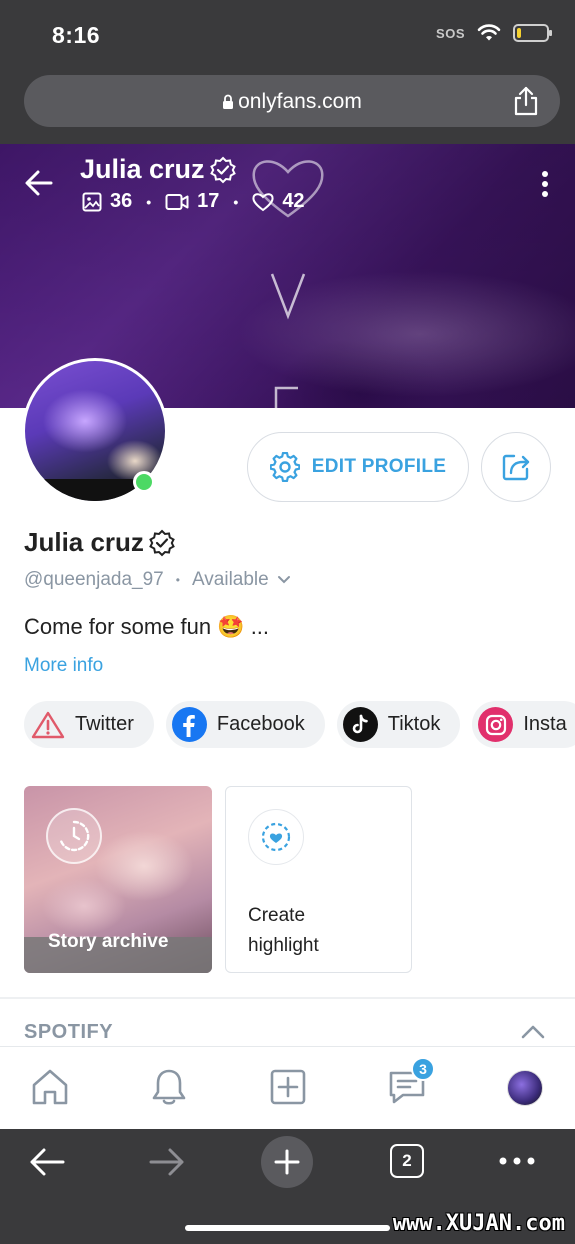 This screenshot has width=575, height=1244. I want to click on add-post-icon, so click(288, 1087).